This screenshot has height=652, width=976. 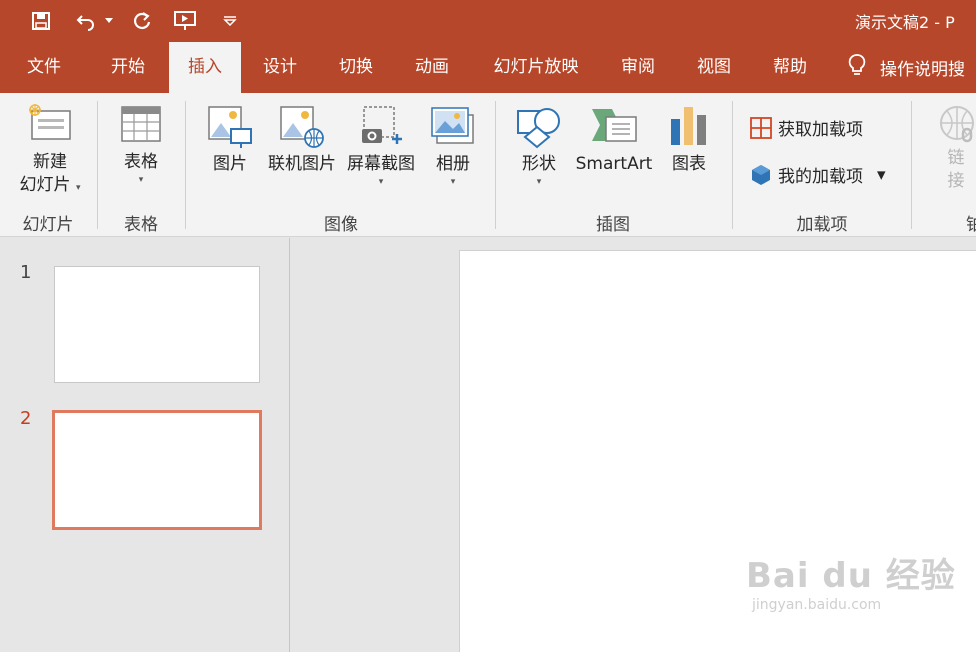 I want to click on new-slide-label-2: 幻灯片 ▾, so click(x=50, y=185).